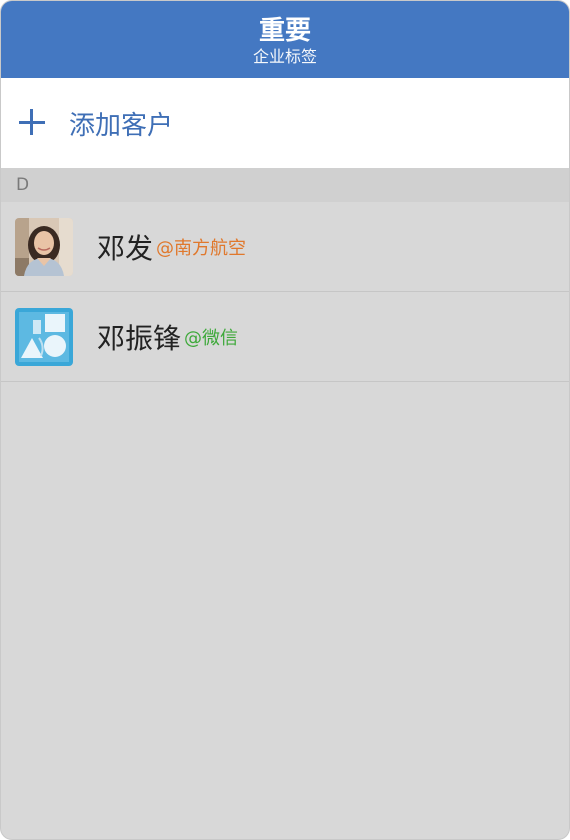 This screenshot has height=840, width=570. I want to click on contact-name: 邓发, so click(125, 248).